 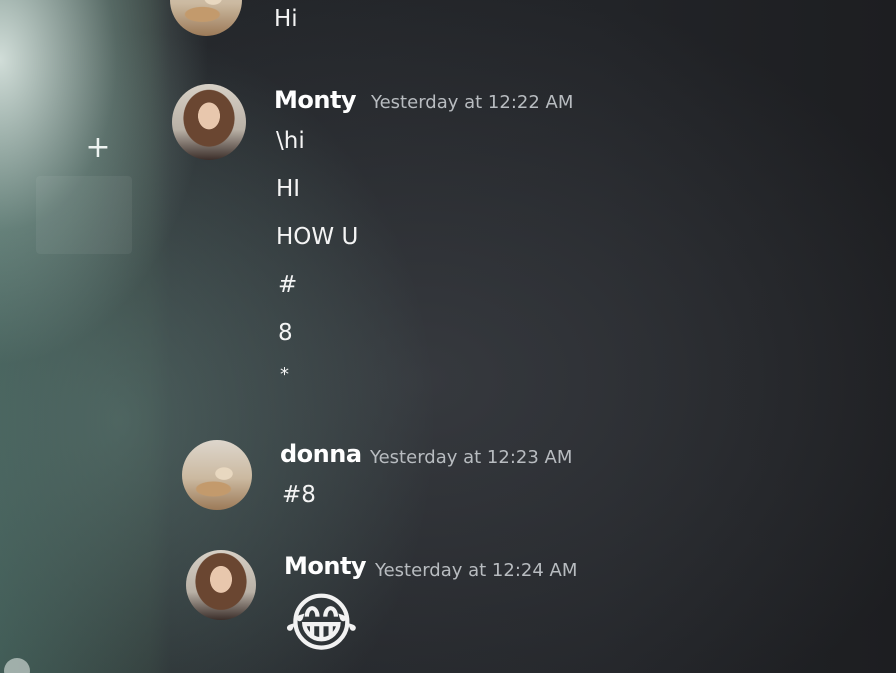 I want to click on message-timestamp: Yesterday at 12:23 AM, so click(x=471, y=457).